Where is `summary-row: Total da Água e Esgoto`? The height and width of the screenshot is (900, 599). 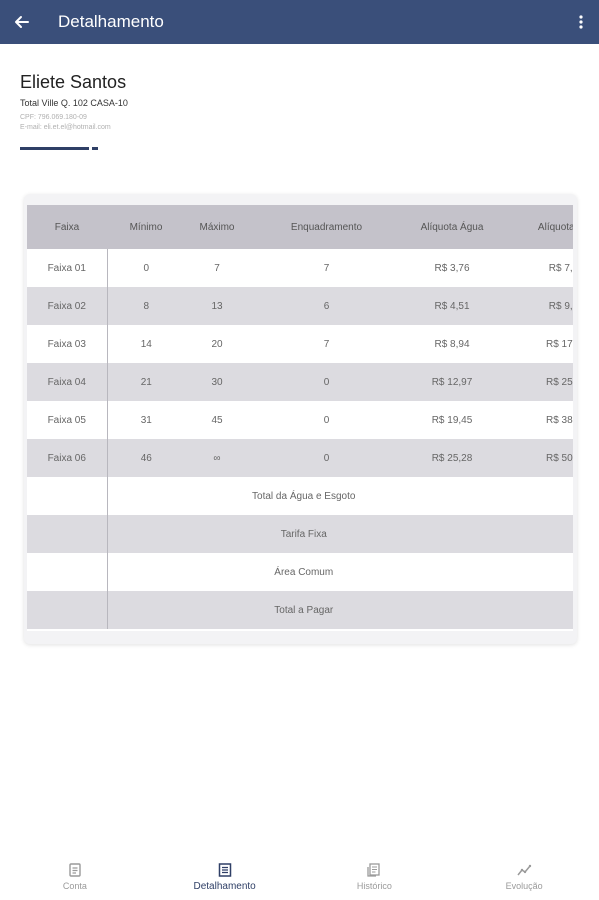 summary-row: Total da Água e Esgoto is located at coordinates (300, 496).